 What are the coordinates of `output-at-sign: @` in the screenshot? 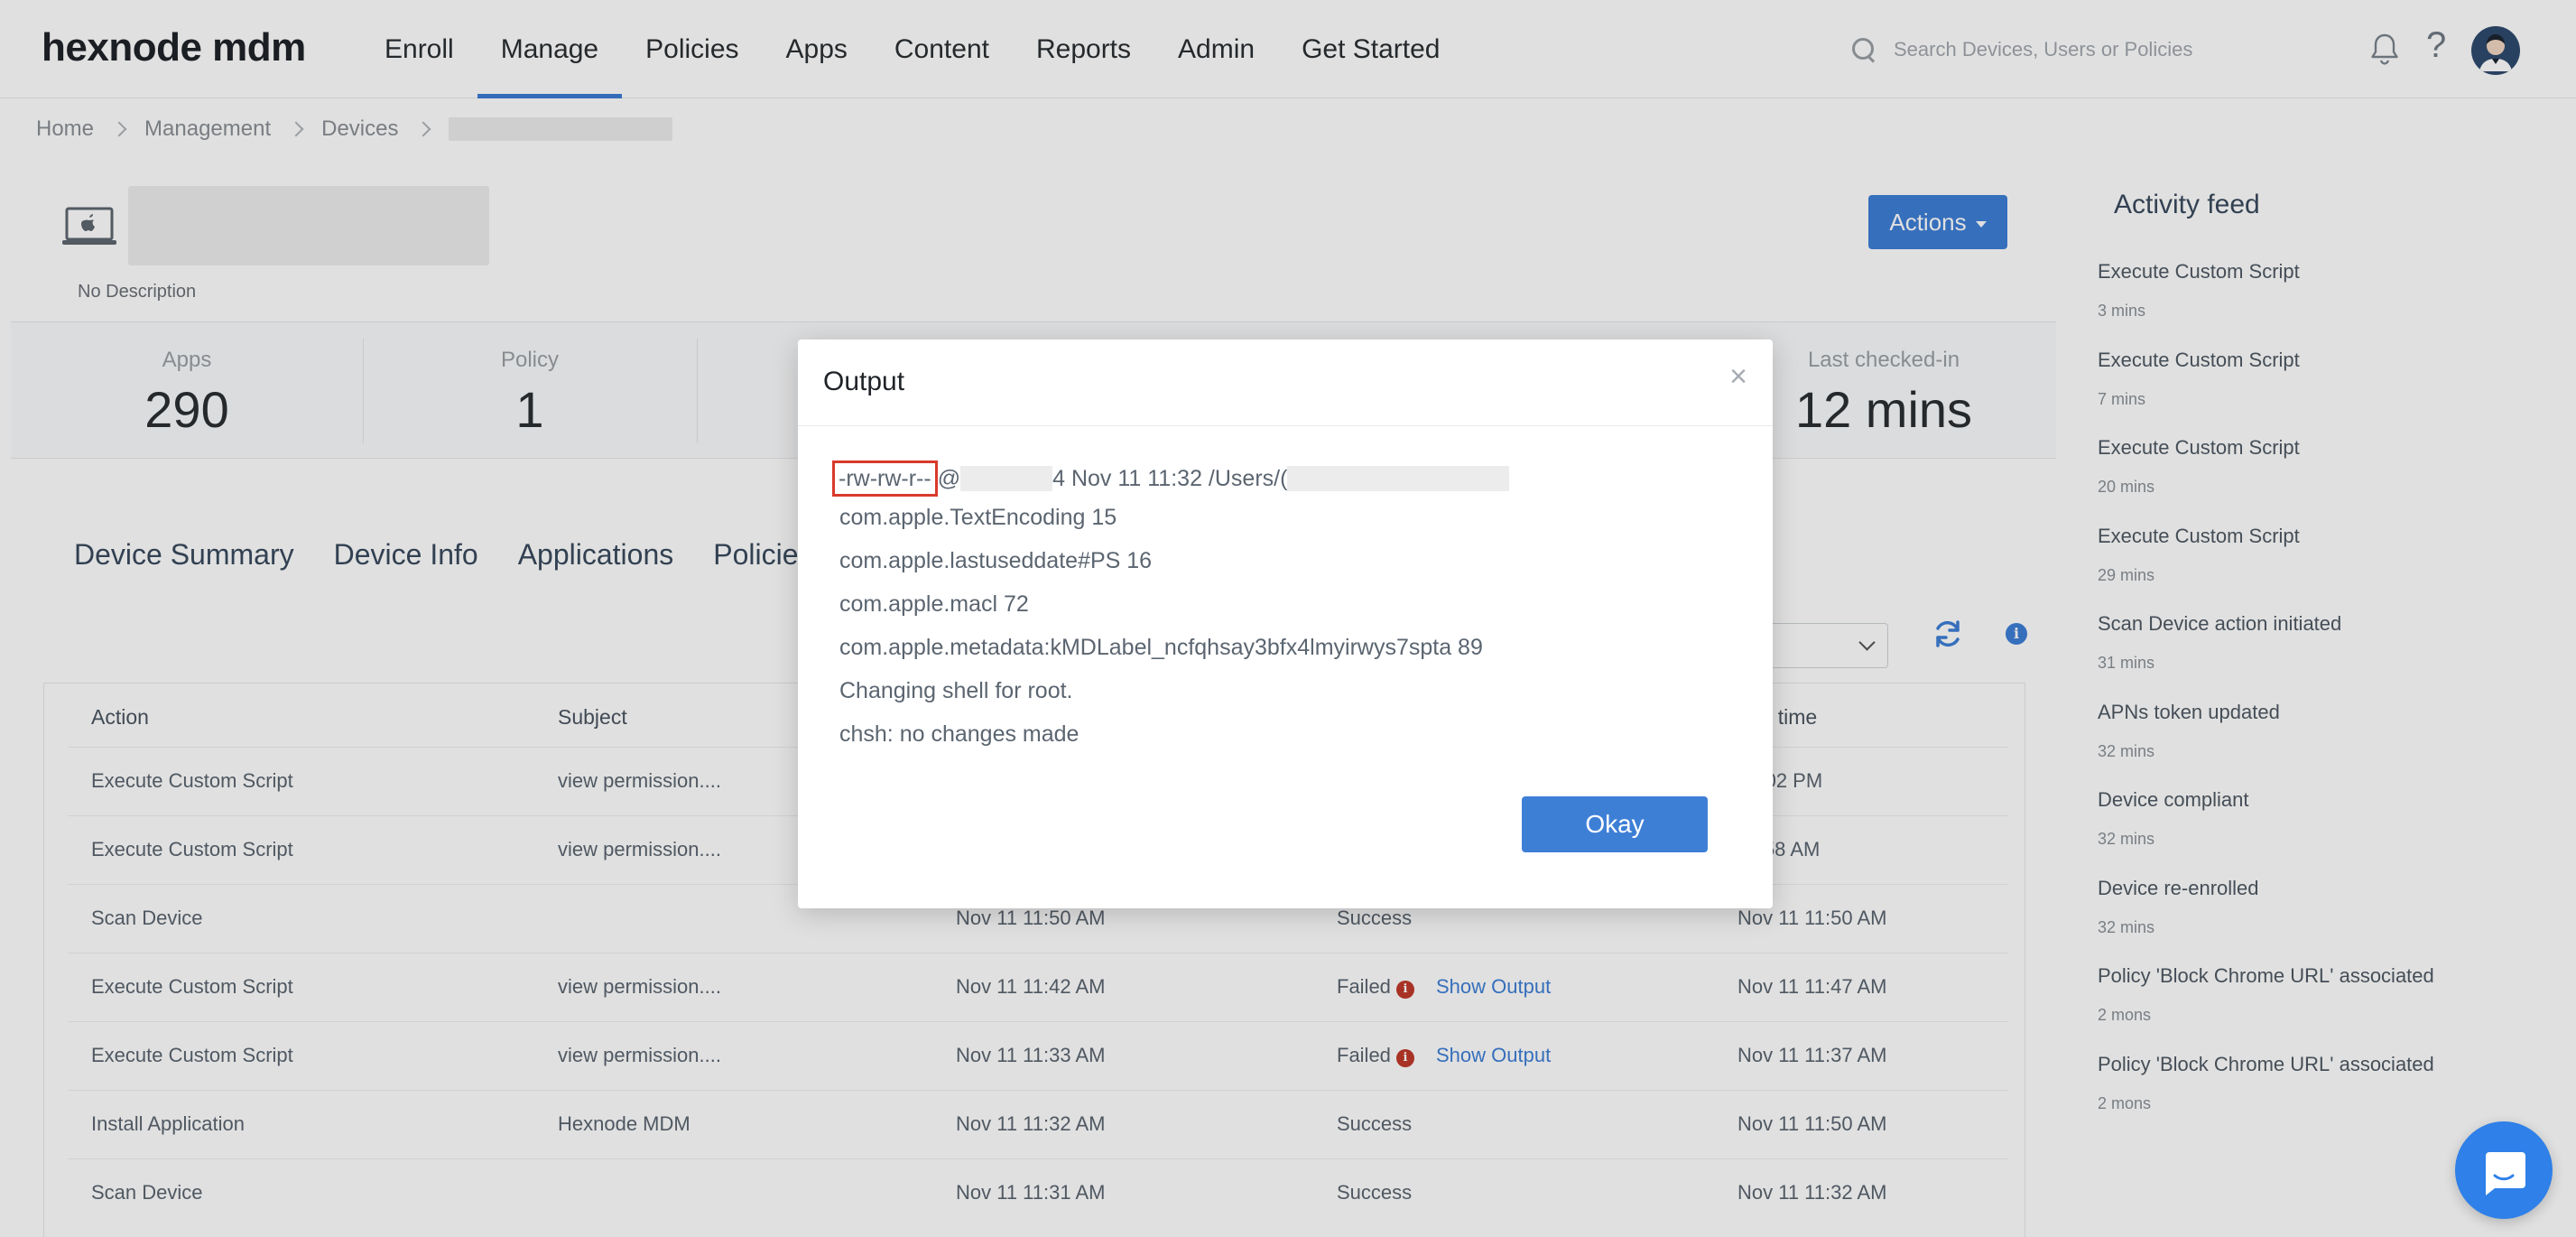 It's located at (949, 478).